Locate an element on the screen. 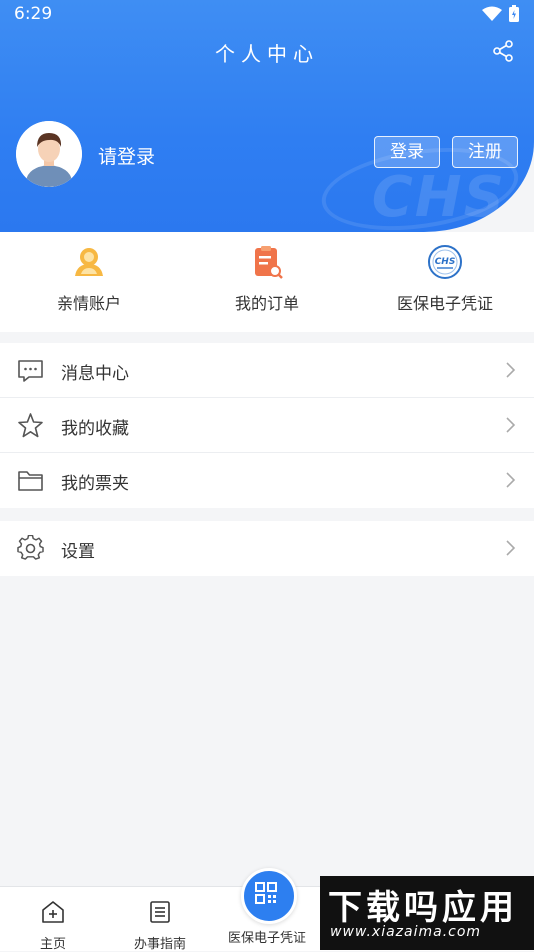  status-bar: 6:29 is located at coordinates (267, 14).